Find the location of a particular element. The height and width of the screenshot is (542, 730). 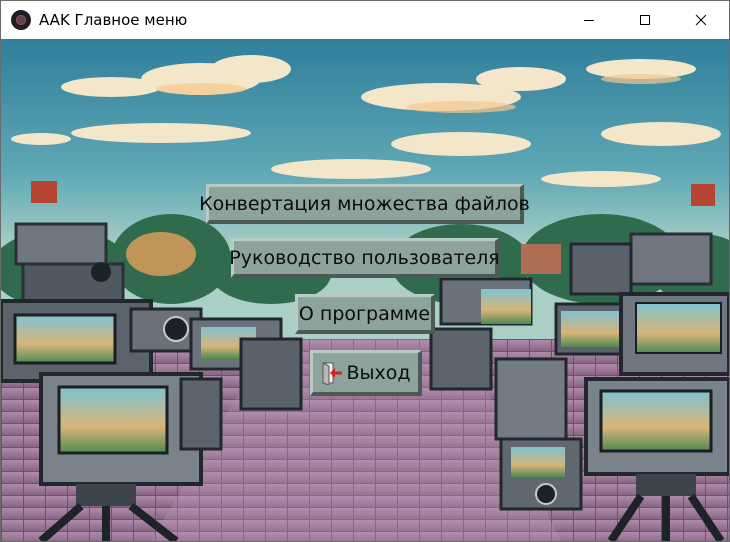

close-button is located at coordinates (701, 20).